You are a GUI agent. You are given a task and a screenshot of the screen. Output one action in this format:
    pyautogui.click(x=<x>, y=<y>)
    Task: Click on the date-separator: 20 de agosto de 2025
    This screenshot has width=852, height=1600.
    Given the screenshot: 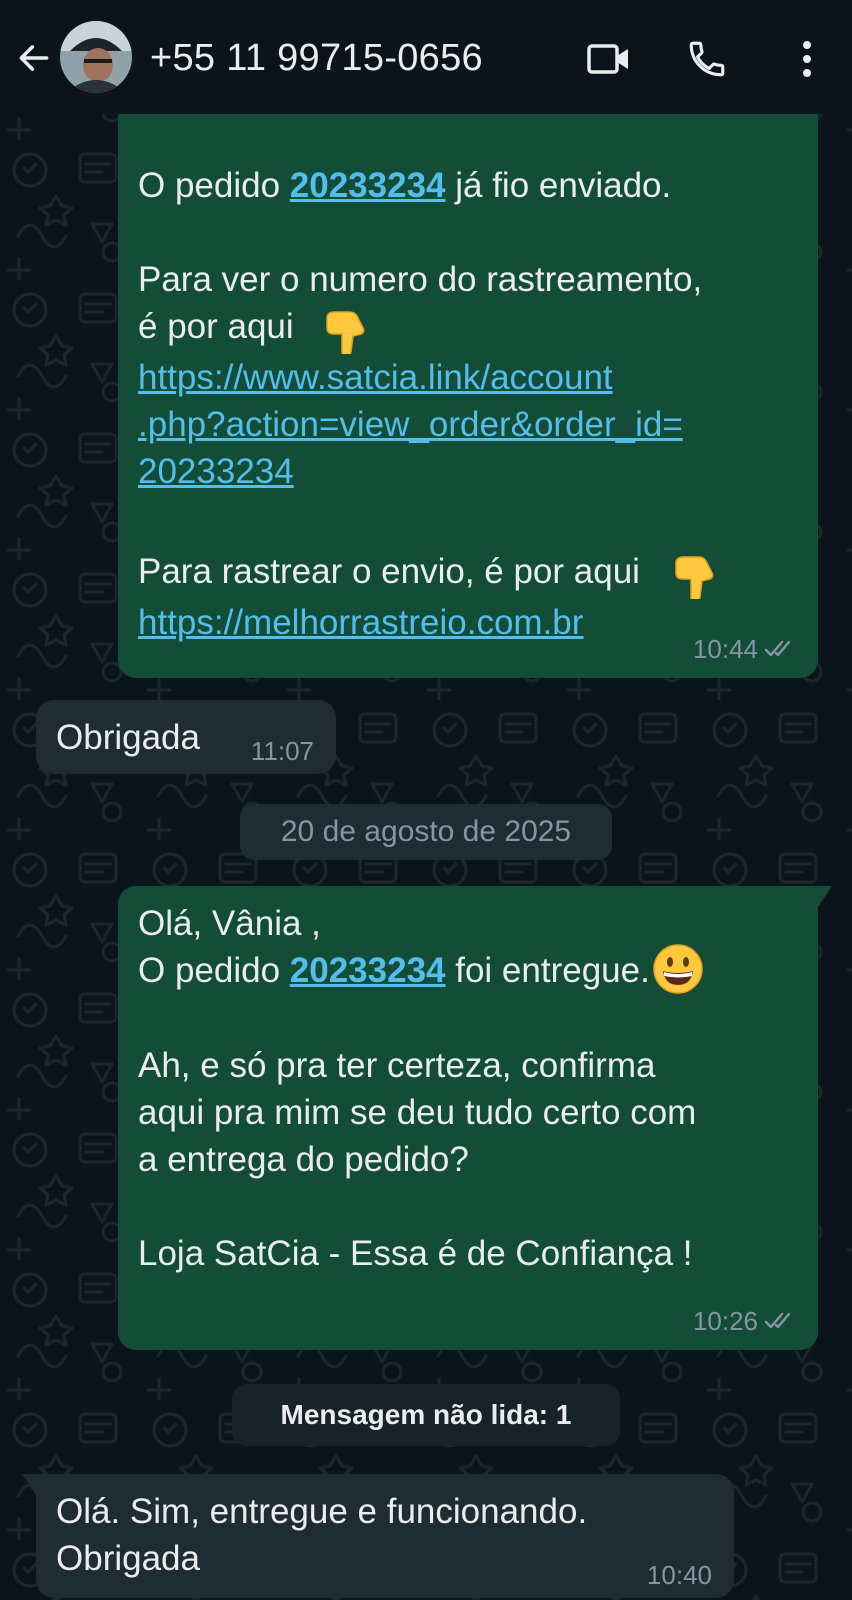 What is the action you would take?
    pyautogui.click(x=426, y=832)
    